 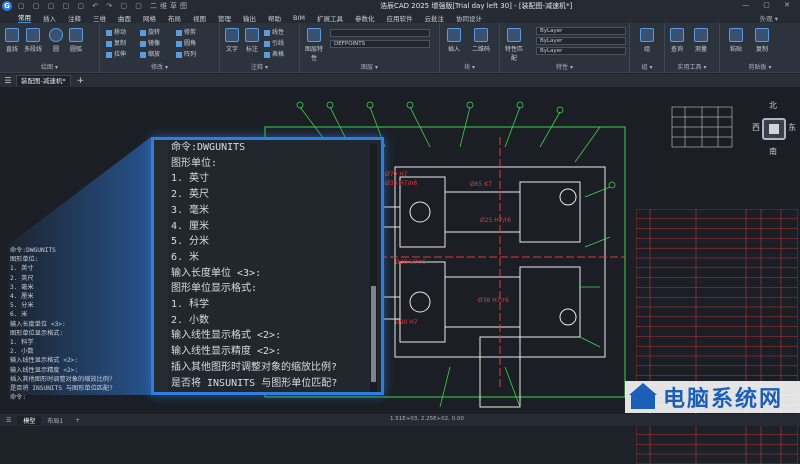 I want to click on site-watermark: 电脑系统网, so click(x=712, y=397).